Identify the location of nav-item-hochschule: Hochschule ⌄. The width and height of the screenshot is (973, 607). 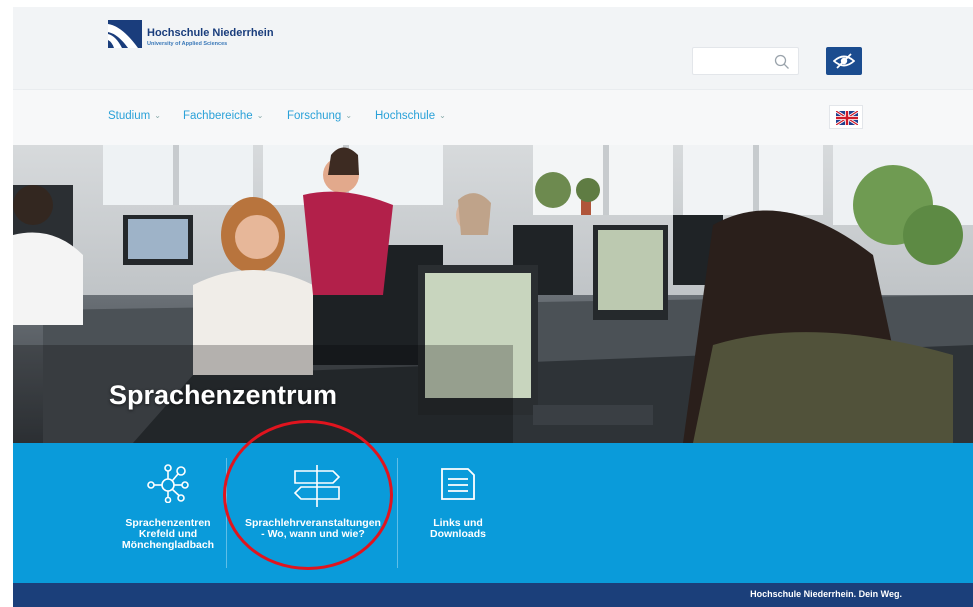
(410, 116).